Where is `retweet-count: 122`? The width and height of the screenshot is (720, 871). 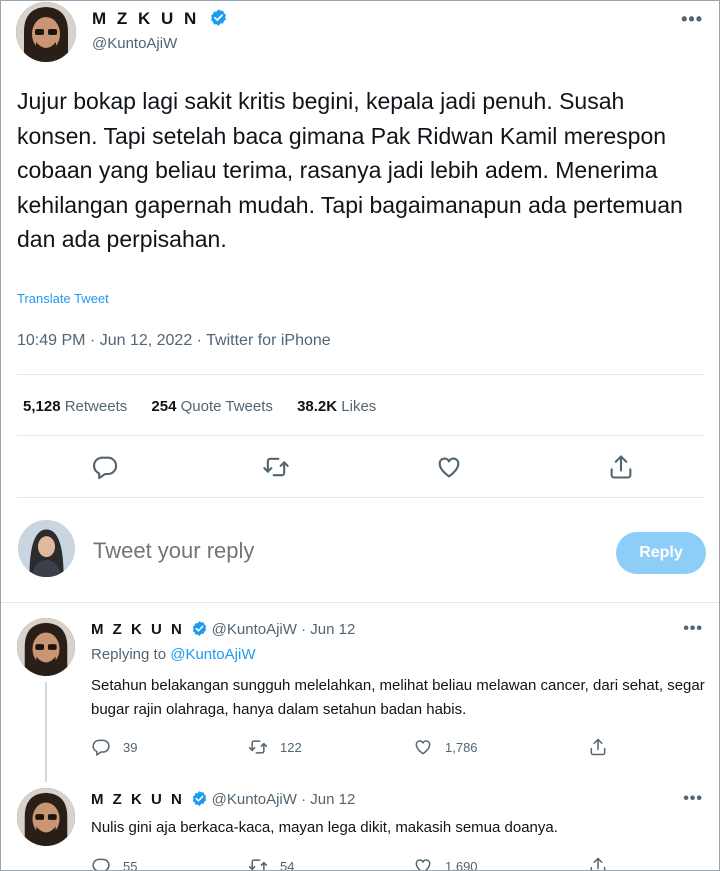 retweet-count: 122 is located at coordinates (291, 747).